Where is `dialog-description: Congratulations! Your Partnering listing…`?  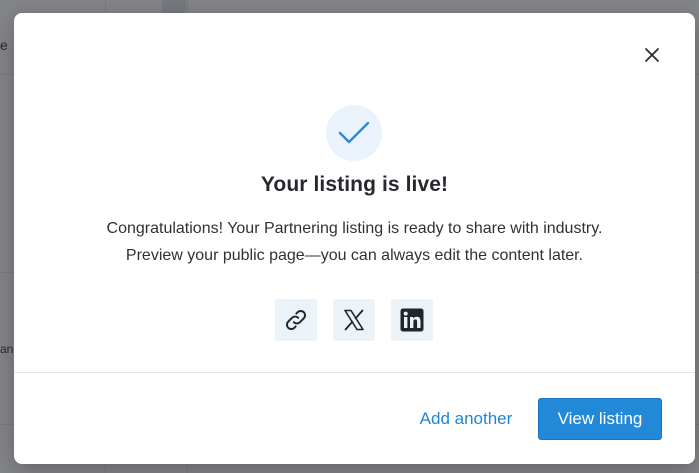 dialog-description: Congratulations! Your Partnering listing… is located at coordinates (354, 242).